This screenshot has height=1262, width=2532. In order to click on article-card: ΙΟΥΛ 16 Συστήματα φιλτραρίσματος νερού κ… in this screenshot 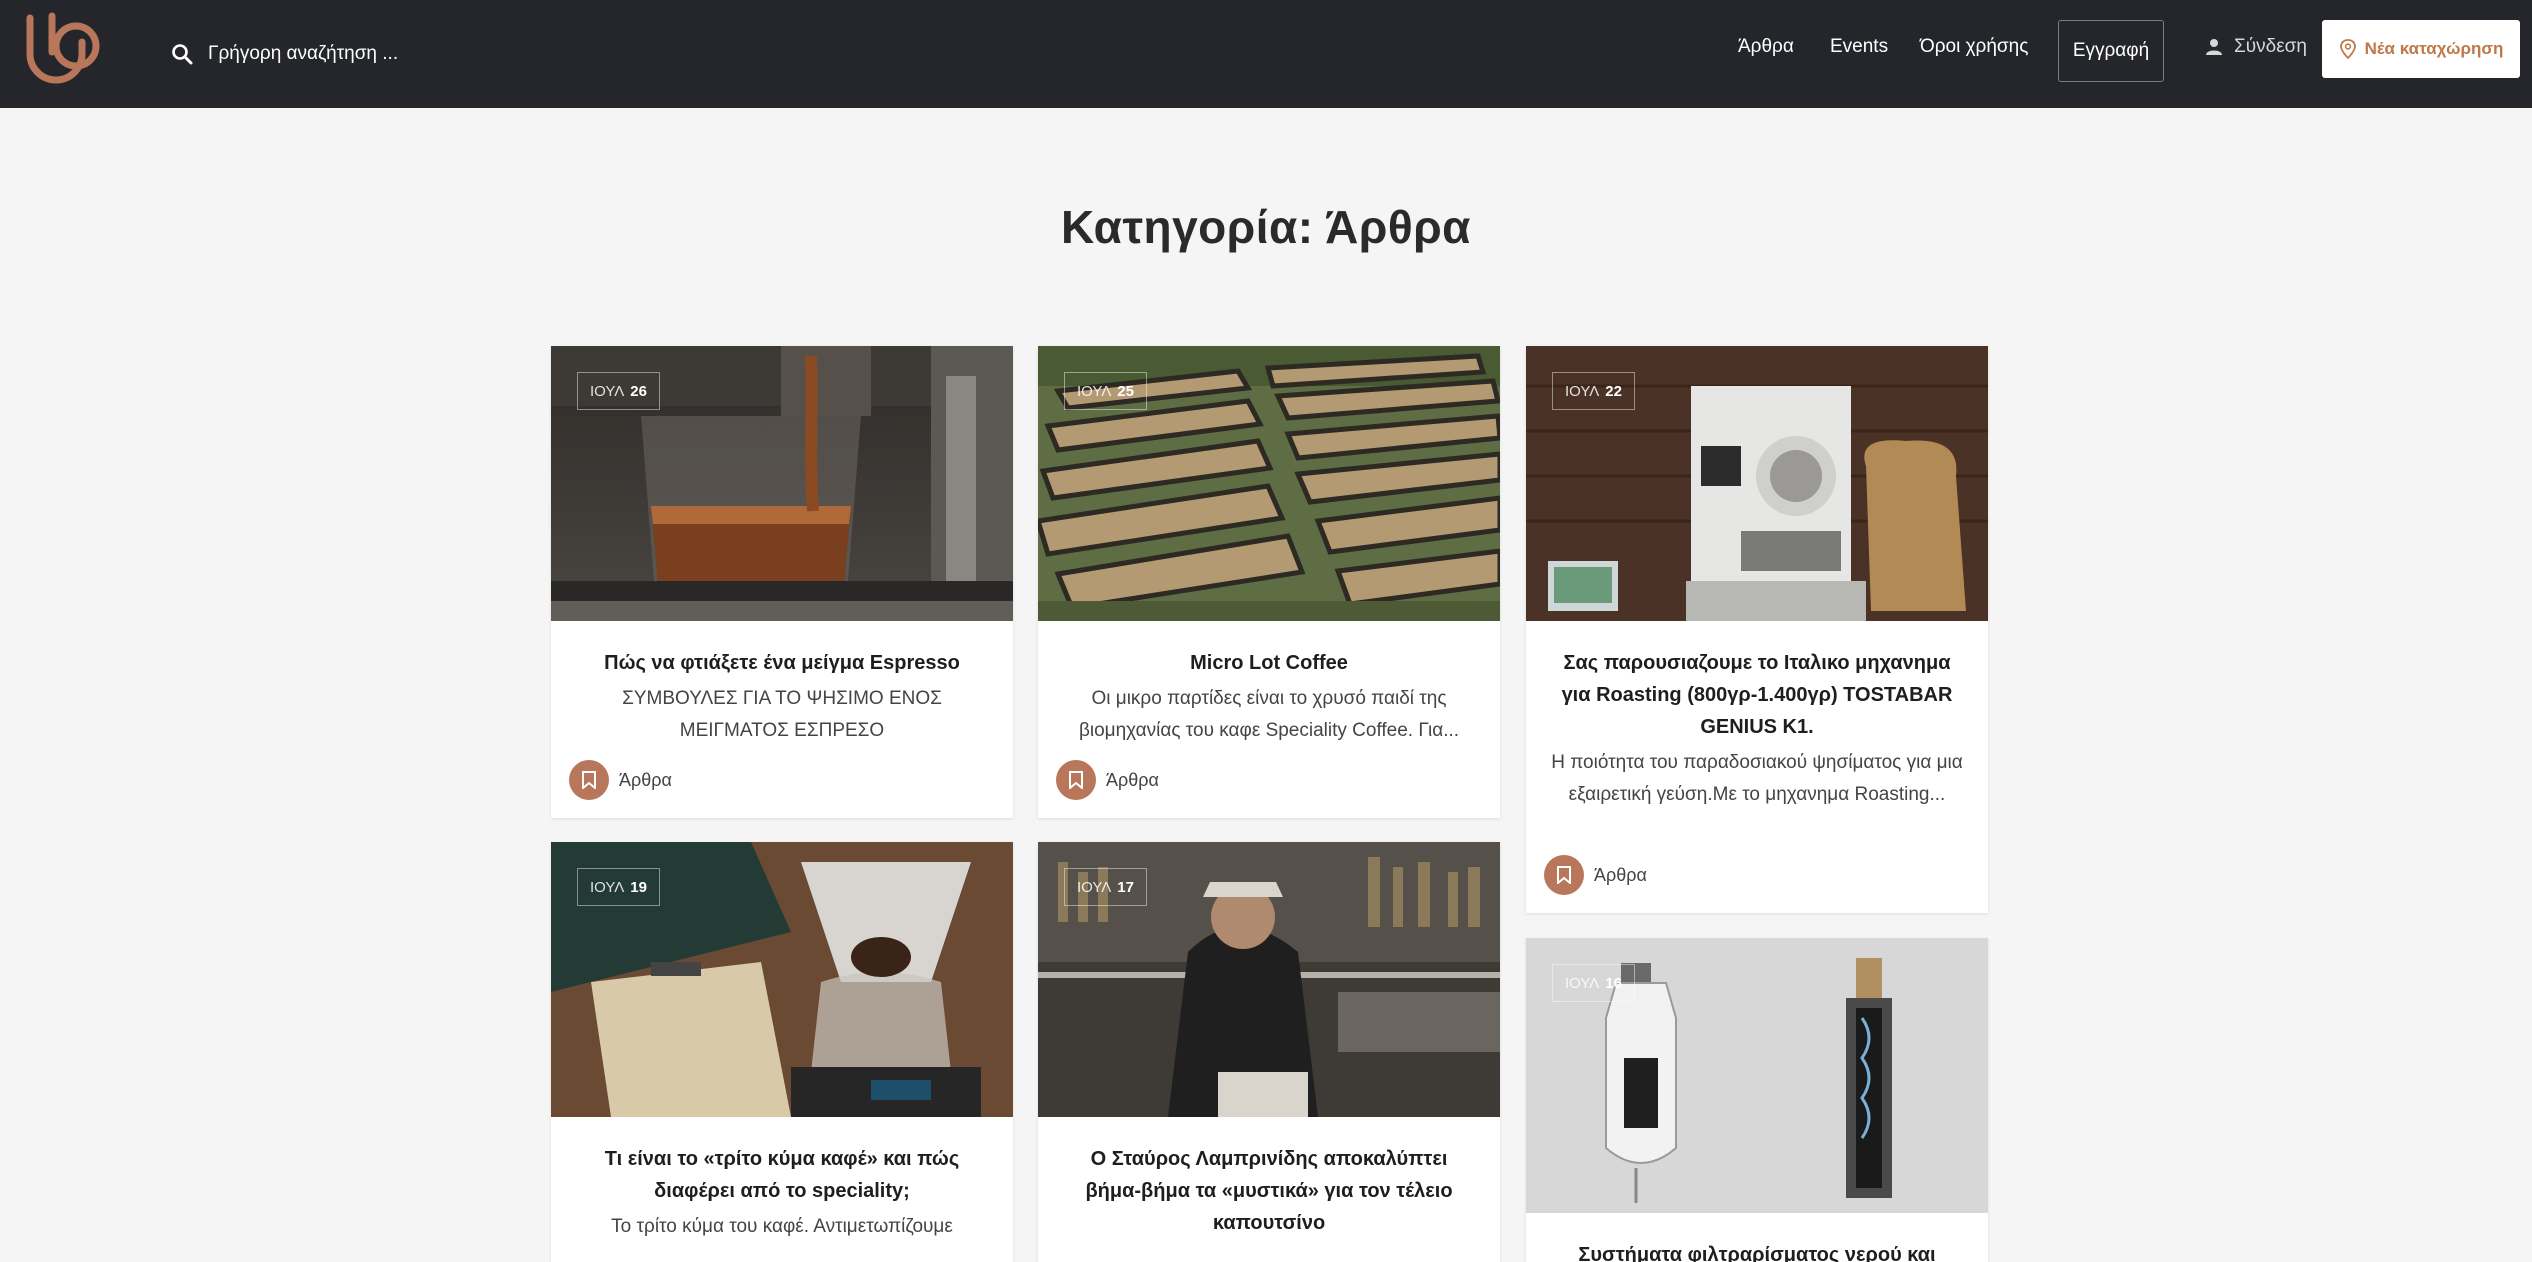, I will do `click(1757, 1100)`.